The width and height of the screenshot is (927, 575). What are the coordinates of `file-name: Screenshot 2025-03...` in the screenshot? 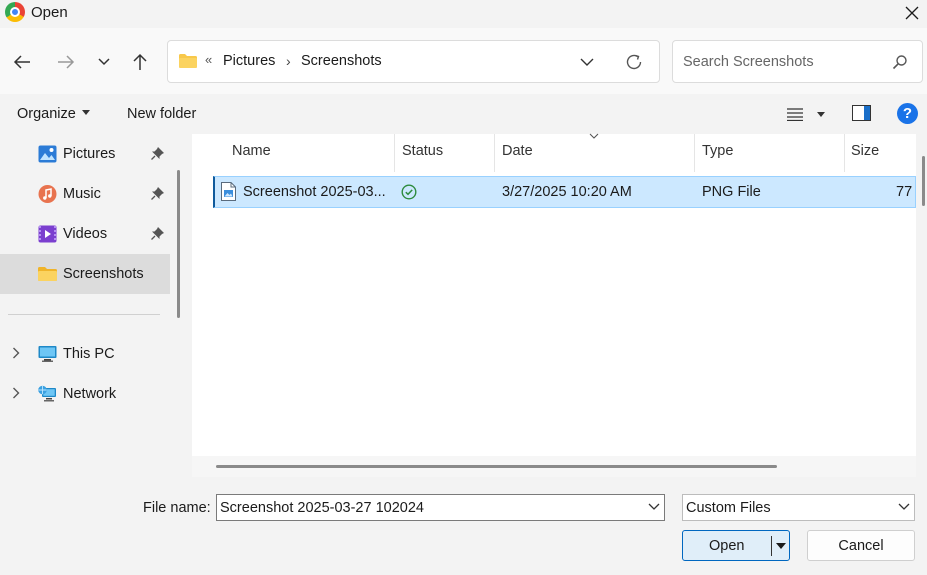 It's located at (314, 192).